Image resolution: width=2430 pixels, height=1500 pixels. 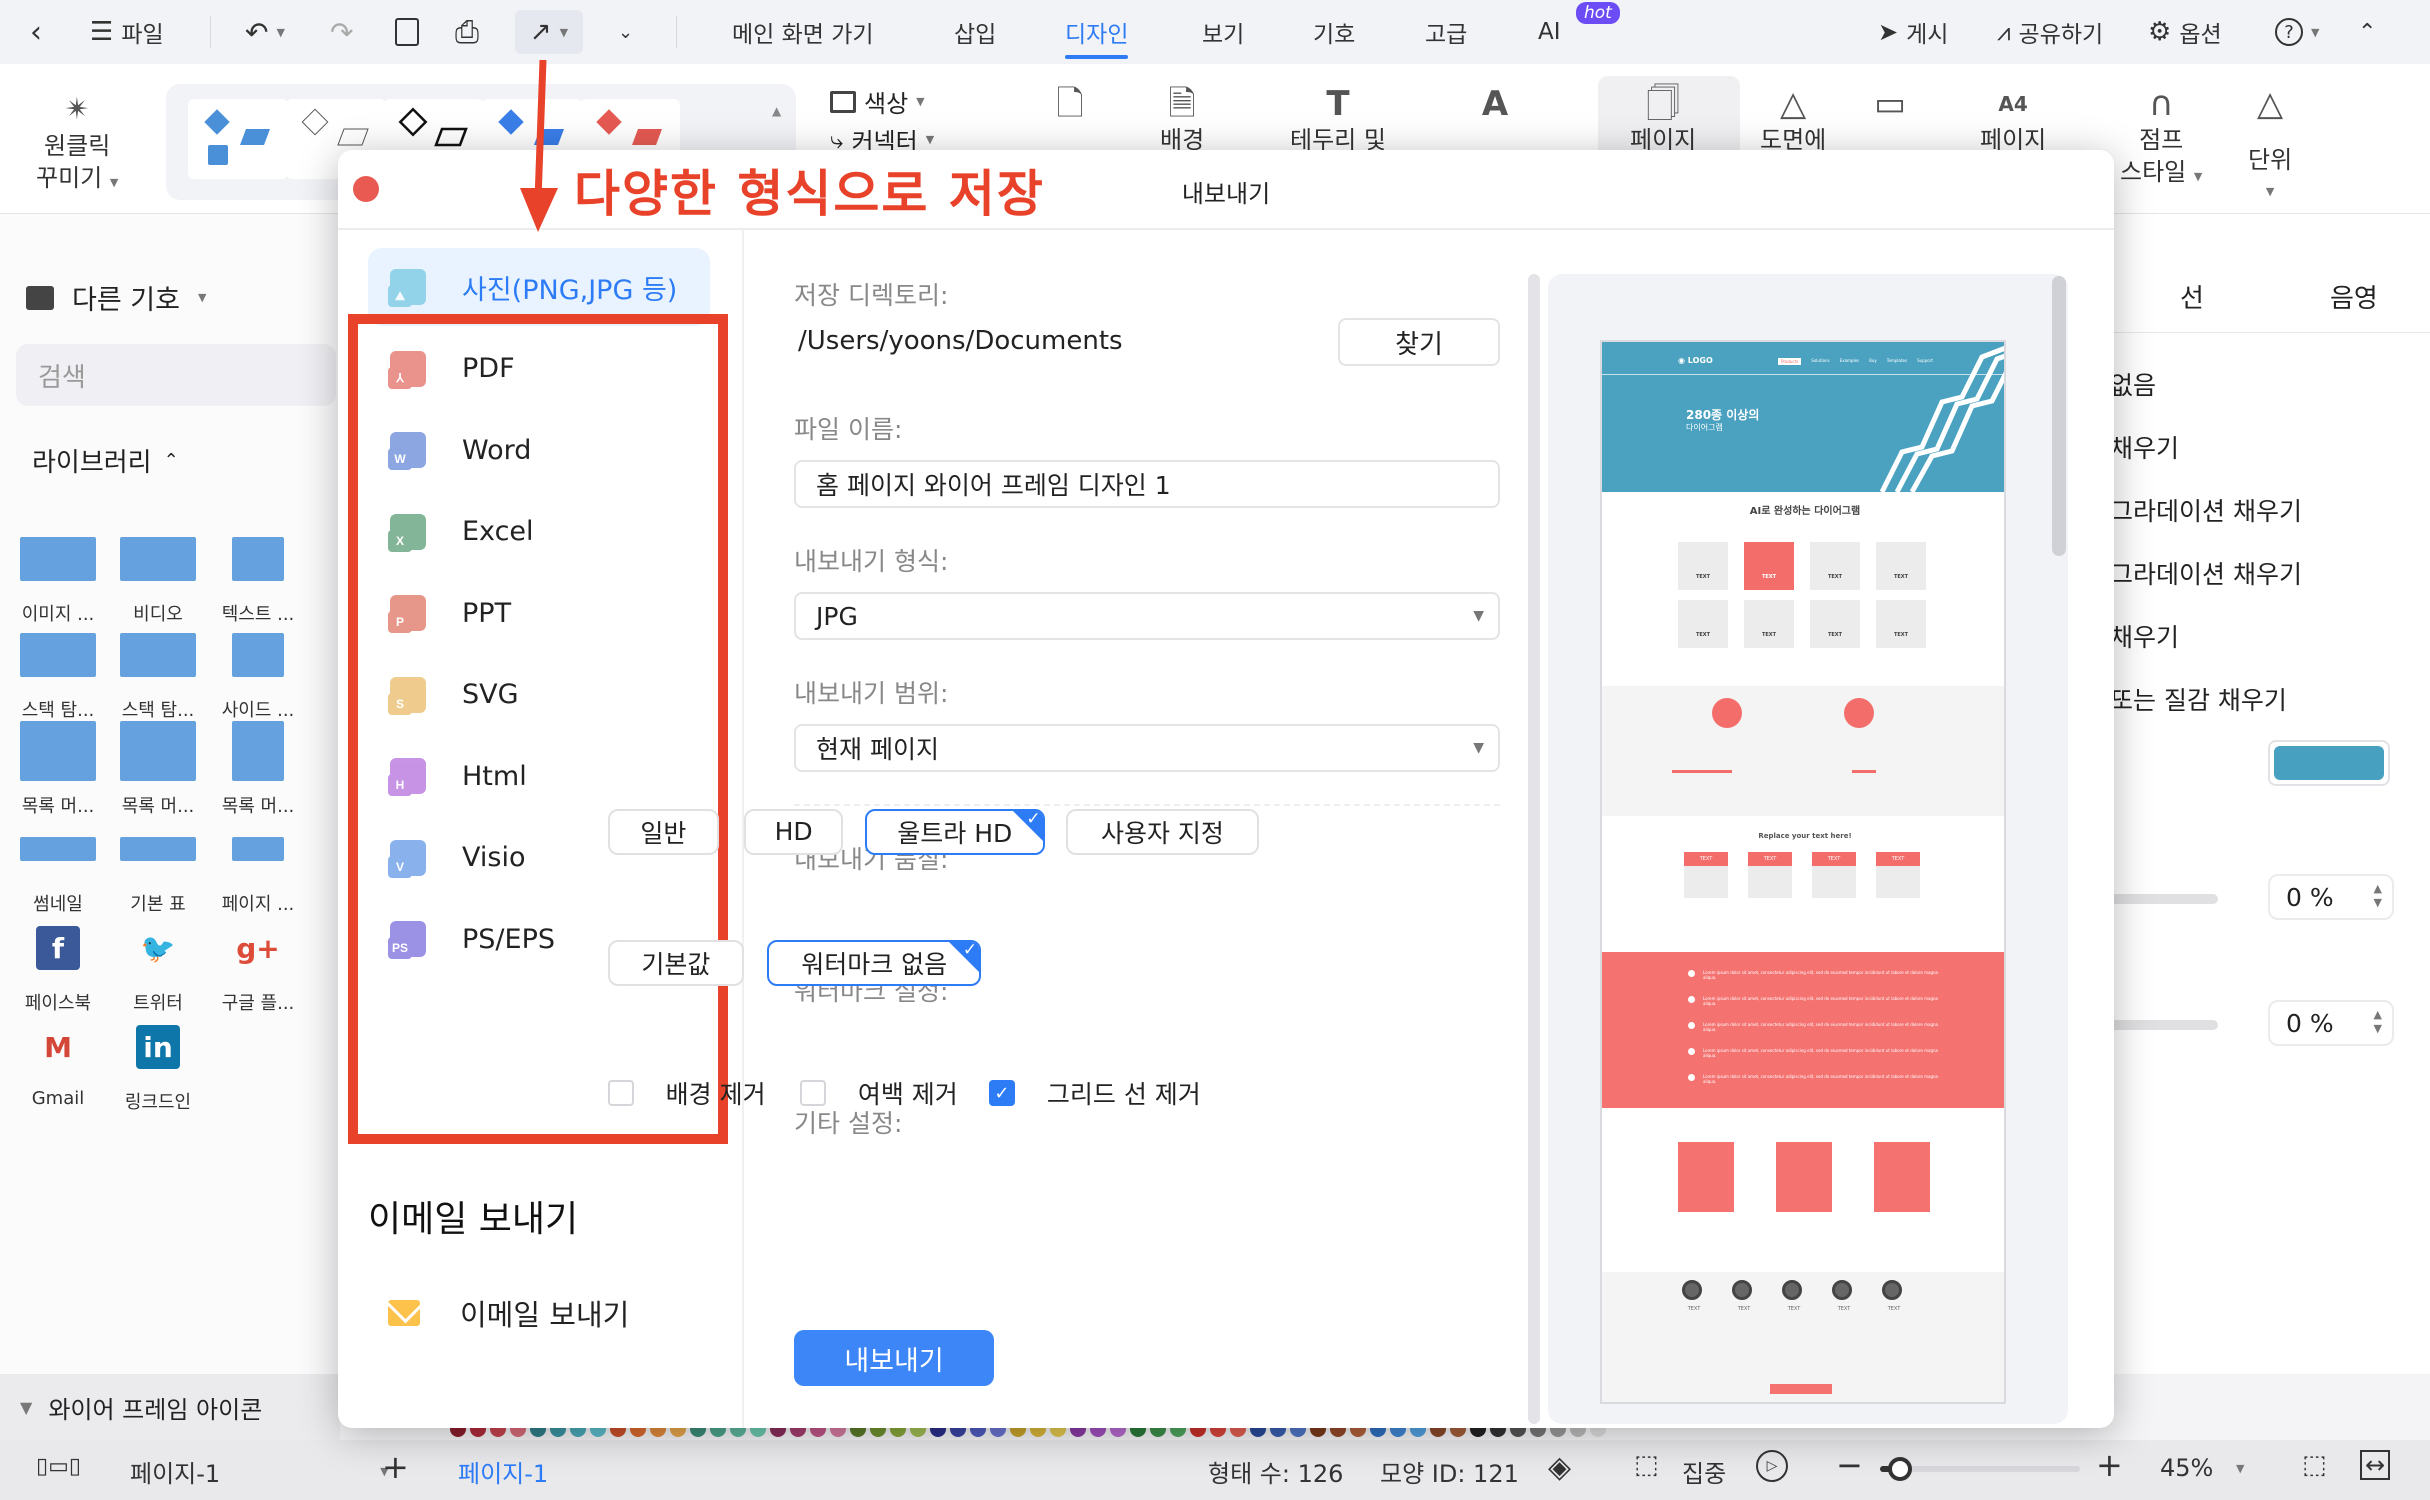 I want to click on layers-icon: ◈, so click(x=1559, y=1467).